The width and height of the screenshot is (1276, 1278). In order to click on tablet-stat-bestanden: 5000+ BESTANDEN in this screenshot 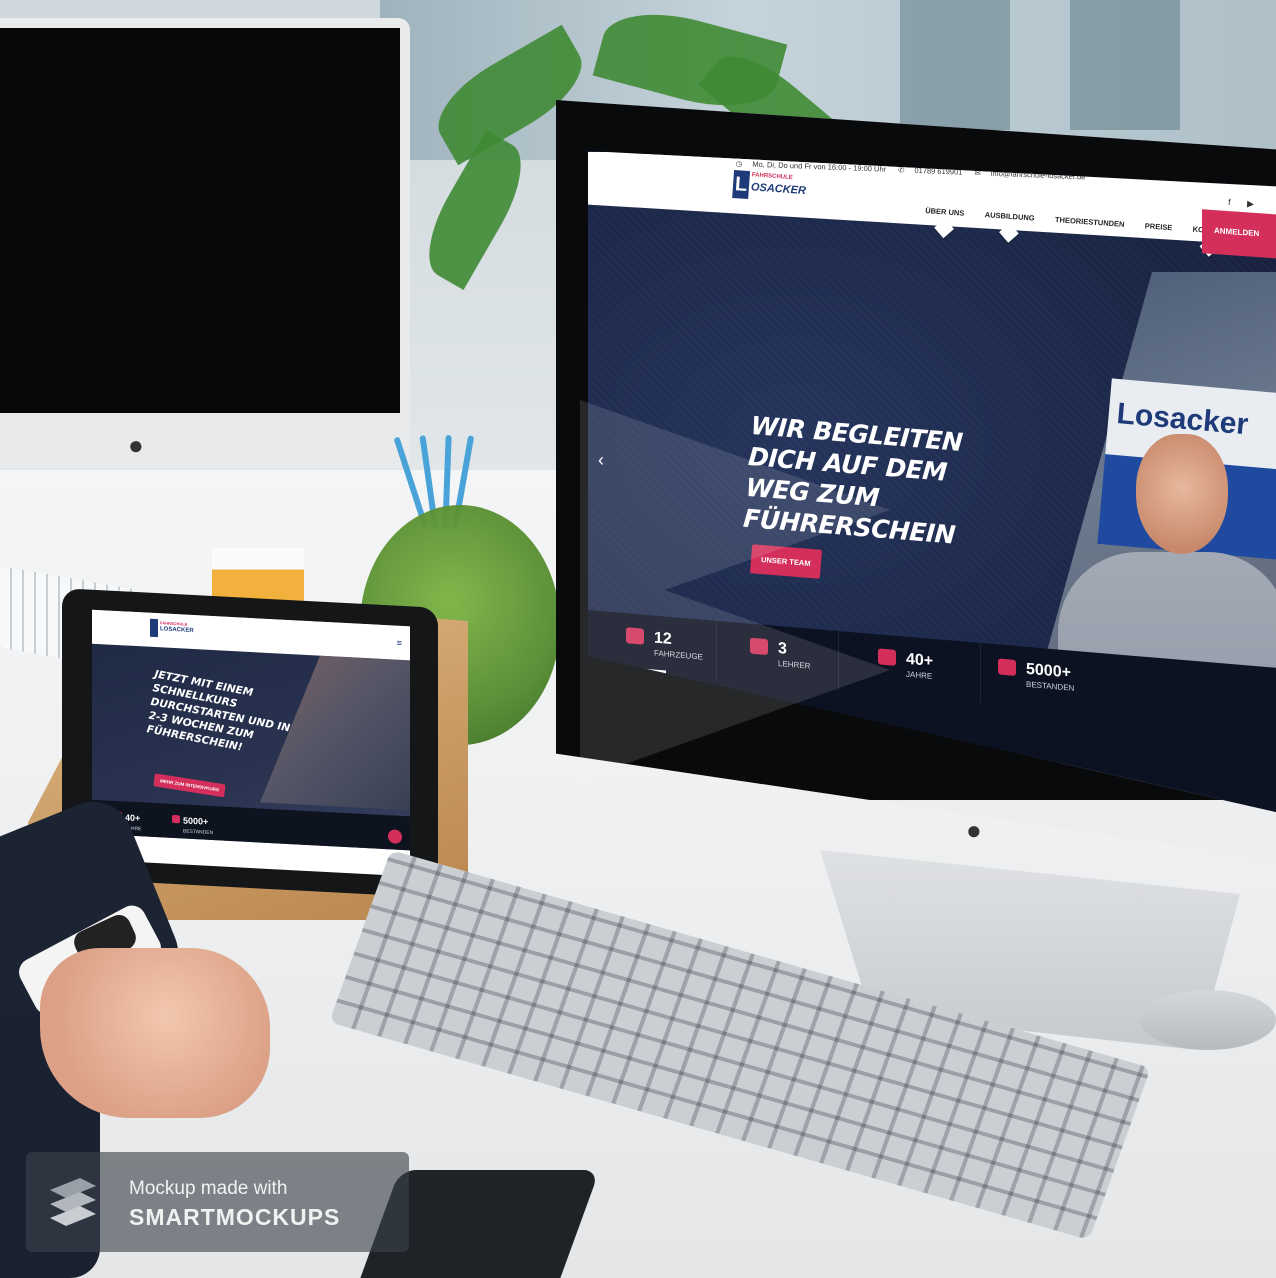, I will do `click(192, 823)`.